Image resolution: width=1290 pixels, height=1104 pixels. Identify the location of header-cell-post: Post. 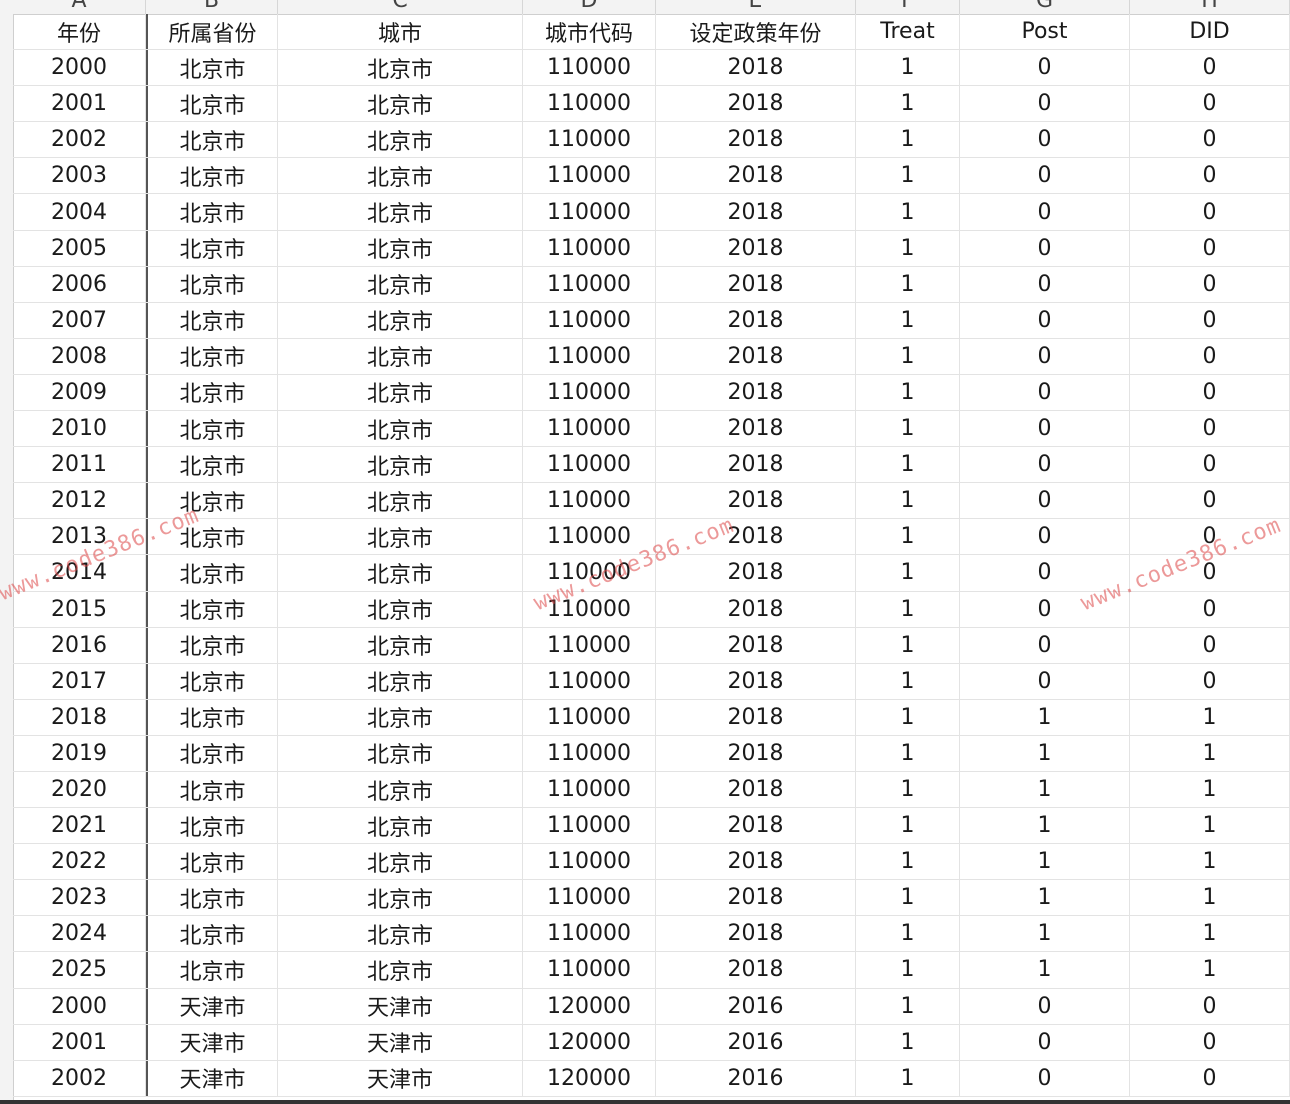
(1045, 32).